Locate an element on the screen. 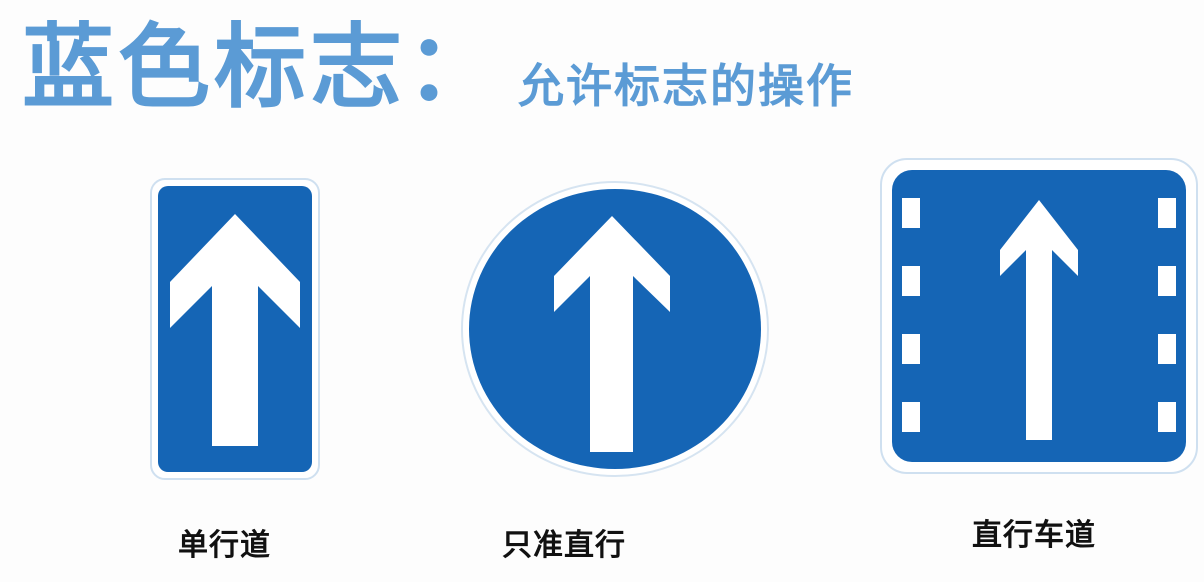 This screenshot has width=1204, height=582. one-way-arrow-icon is located at coordinates (235, 329).